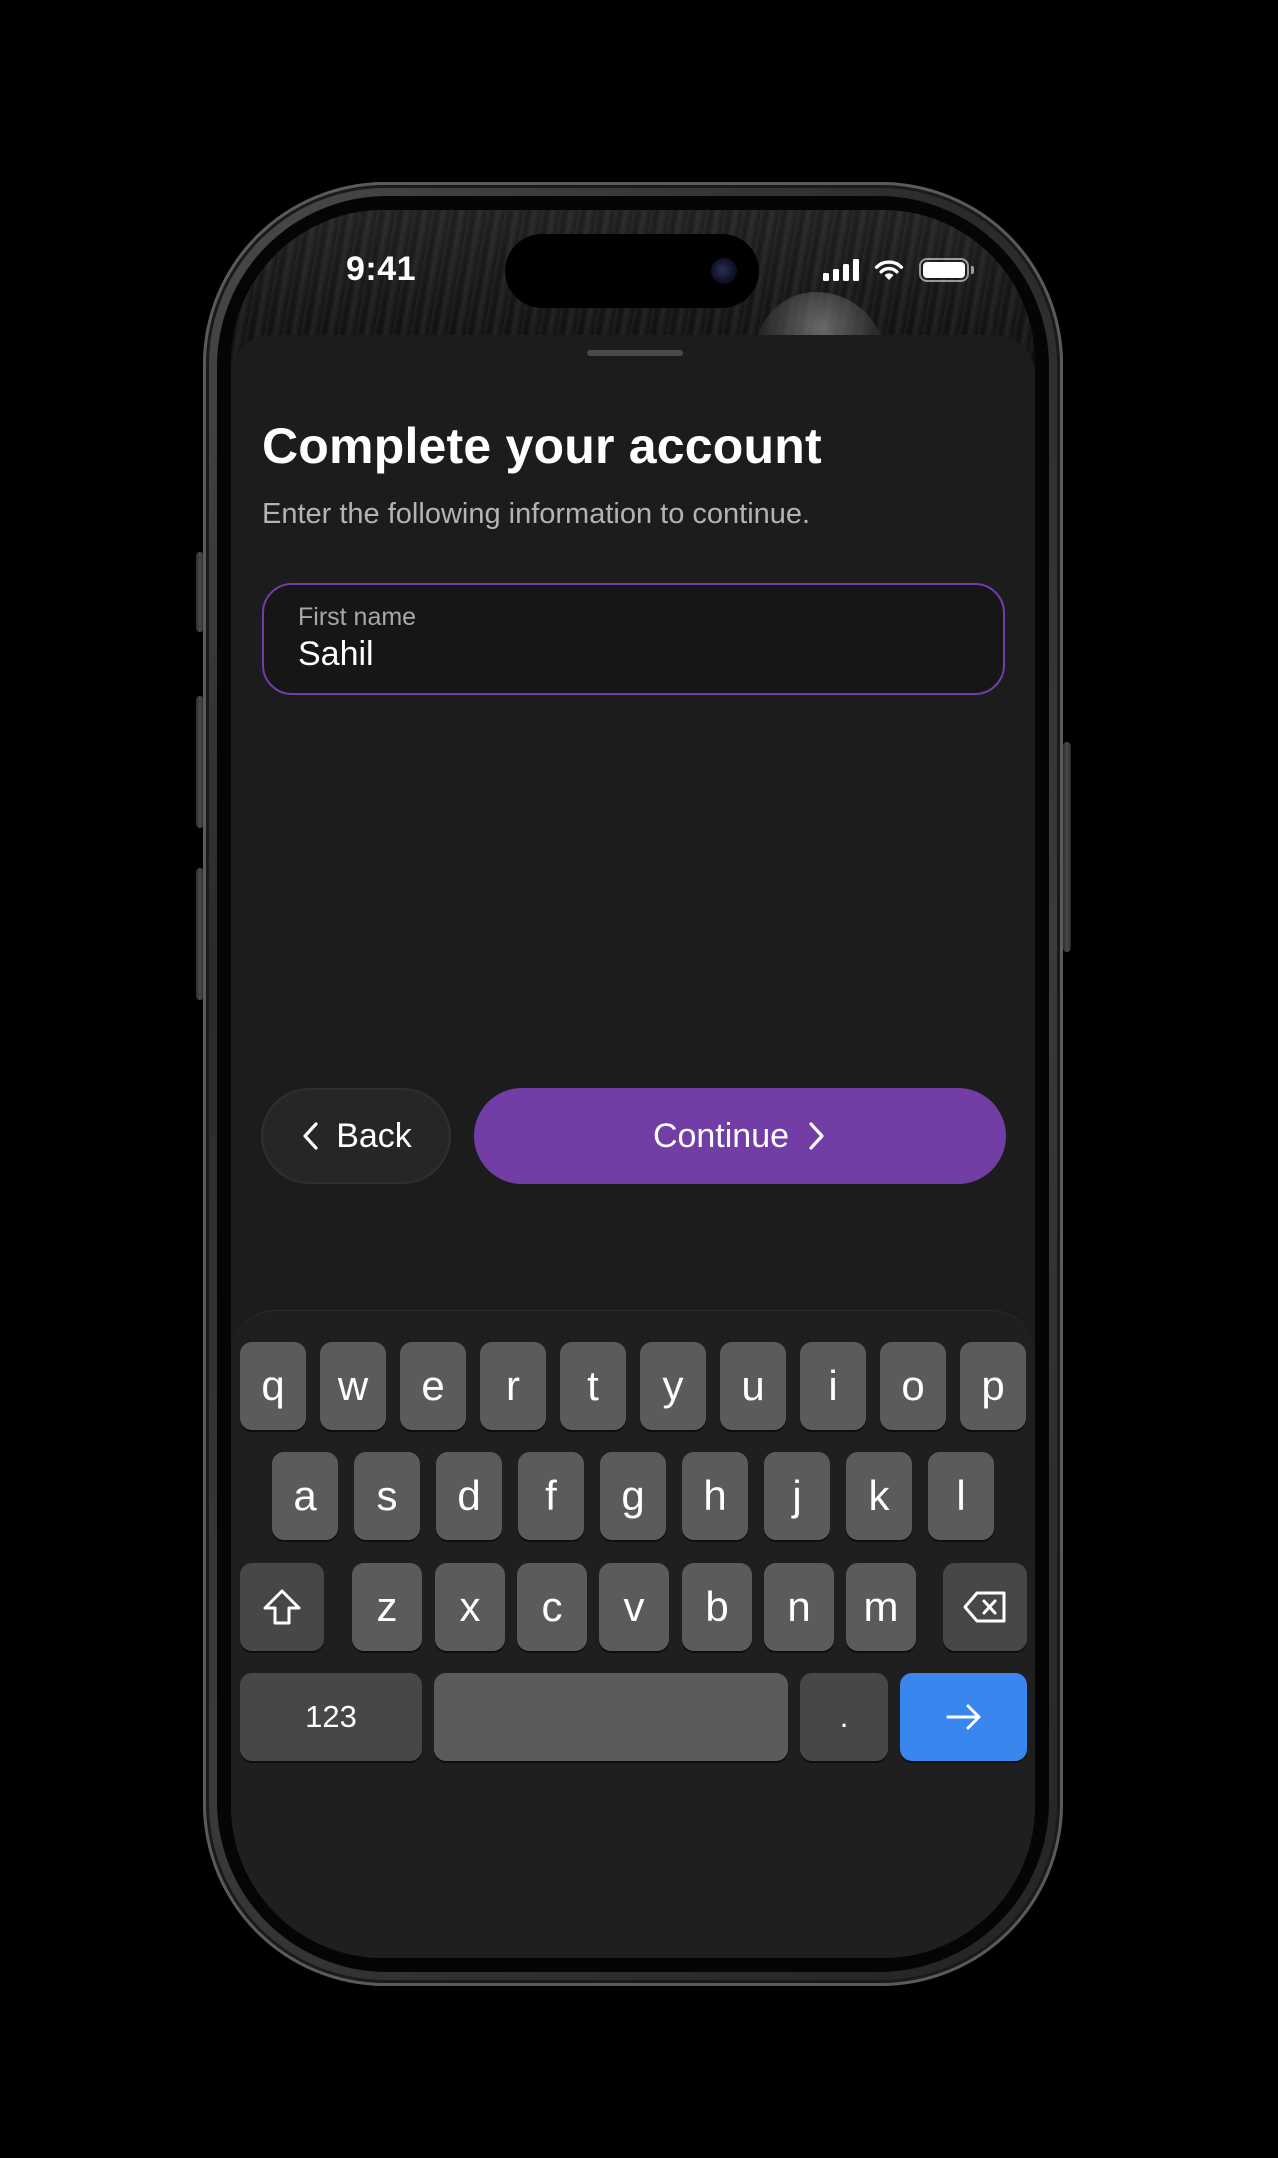 This screenshot has height=2158, width=1278. I want to click on key-u: u, so click(753, 1386).